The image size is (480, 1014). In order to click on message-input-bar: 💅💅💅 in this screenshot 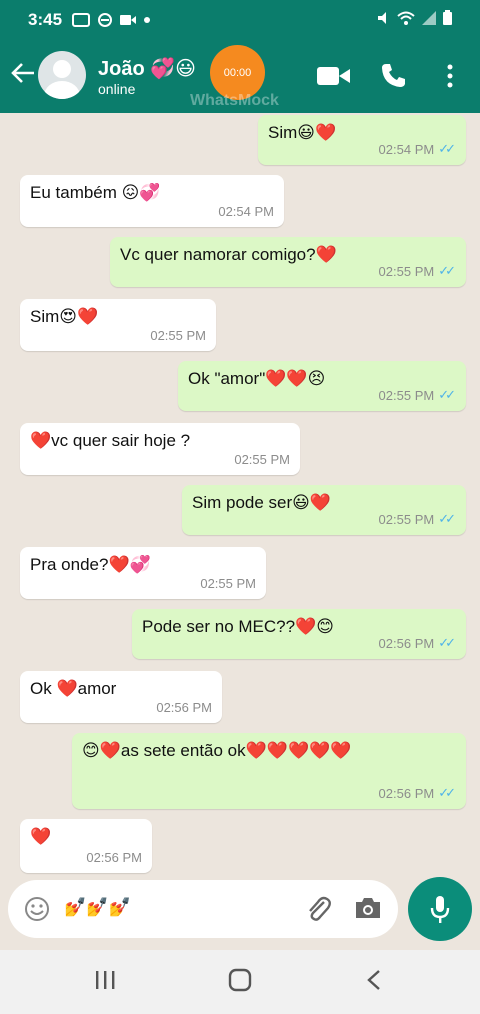, I will do `click(203, 909)`.